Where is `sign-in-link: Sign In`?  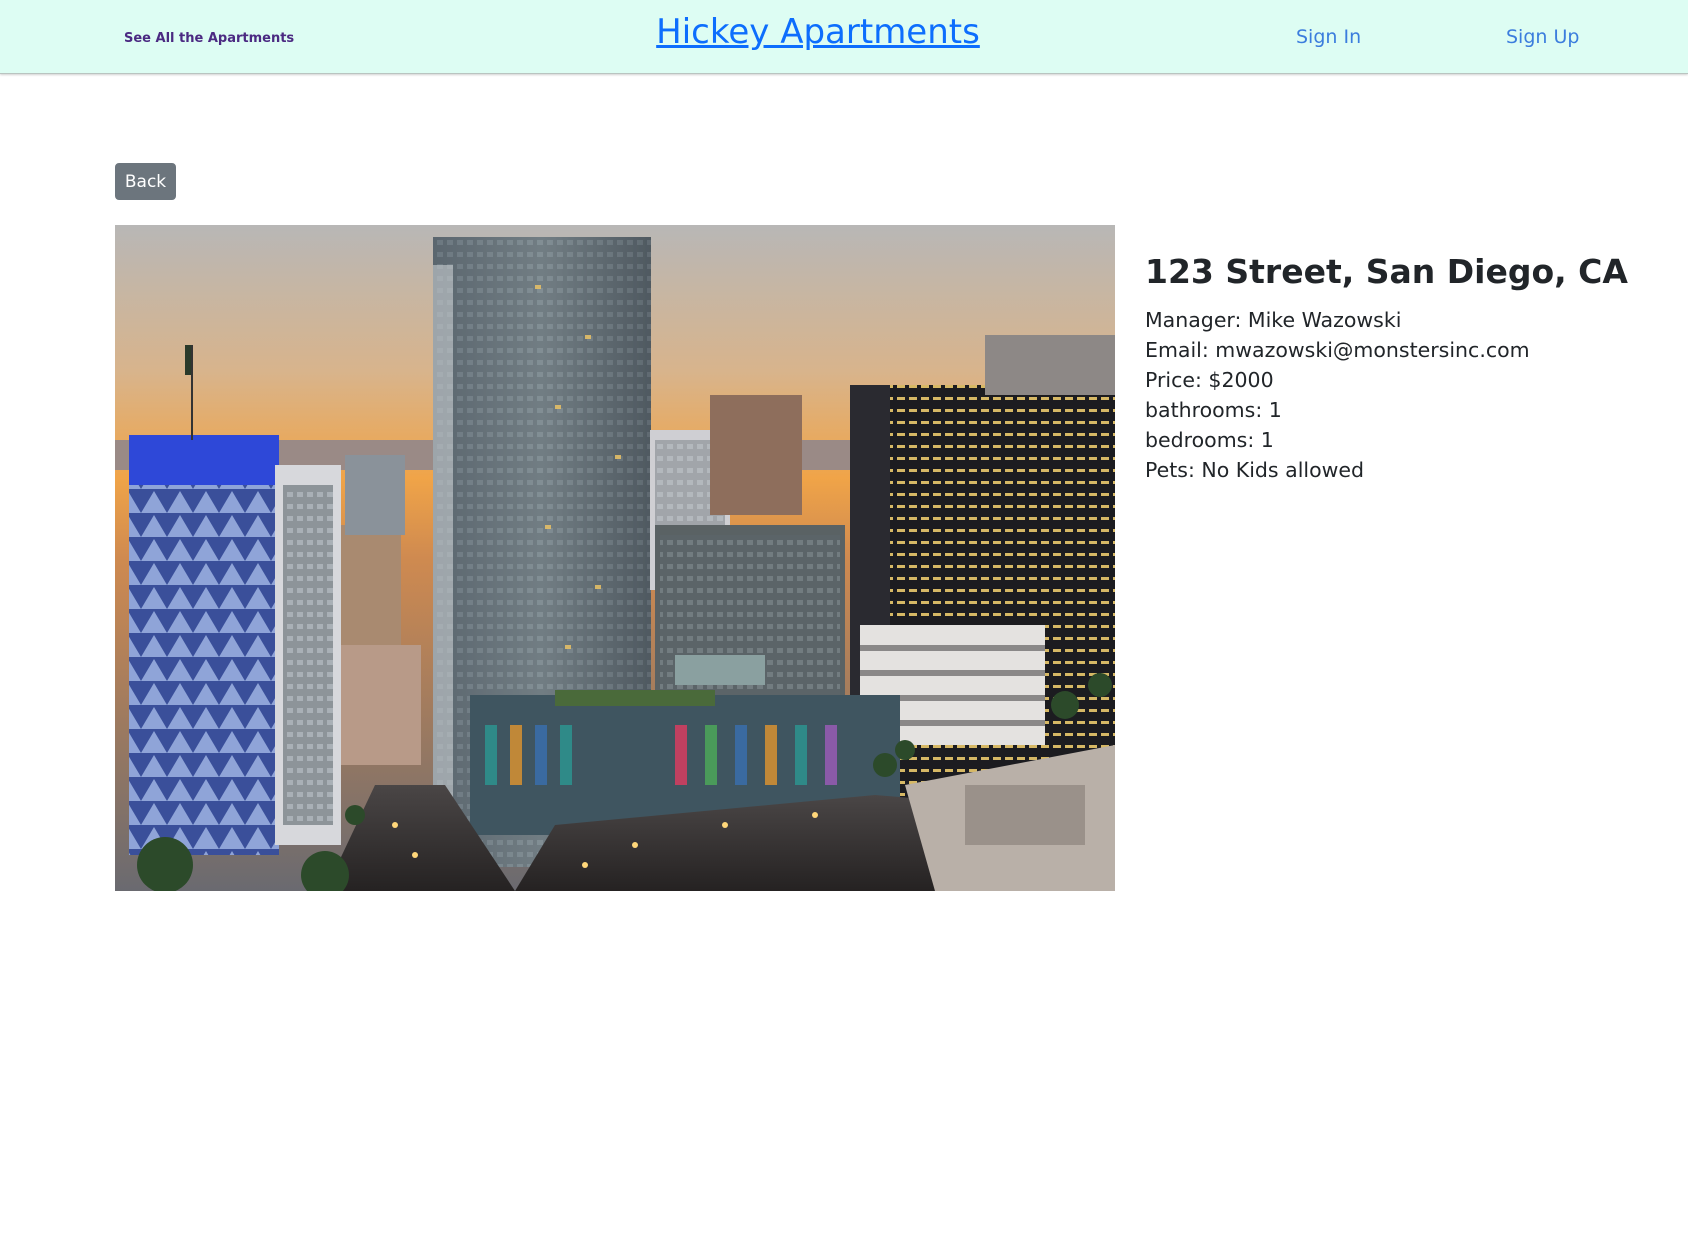
sign-in-link: Sign In is located at coordinates (1328, 37).